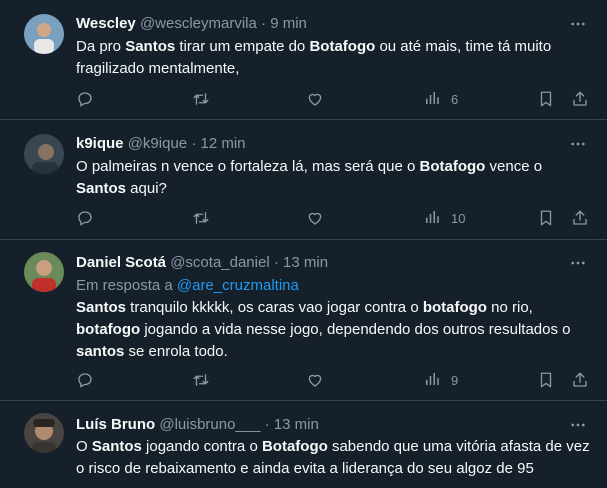 The width and height of the screenshot is (607, 488). What do you see at coordinates (321, 425) in the screenshot?
I see `tweet-header: Luís Bruno @luisbruno___ · 13 min` at bounding box center [321, 425].